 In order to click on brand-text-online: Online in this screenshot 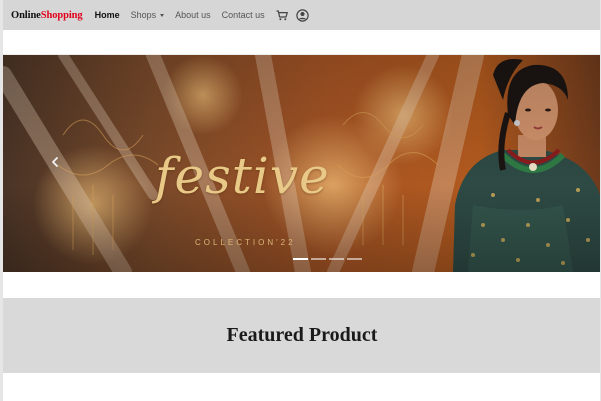, I will do `click(26, 15)`.